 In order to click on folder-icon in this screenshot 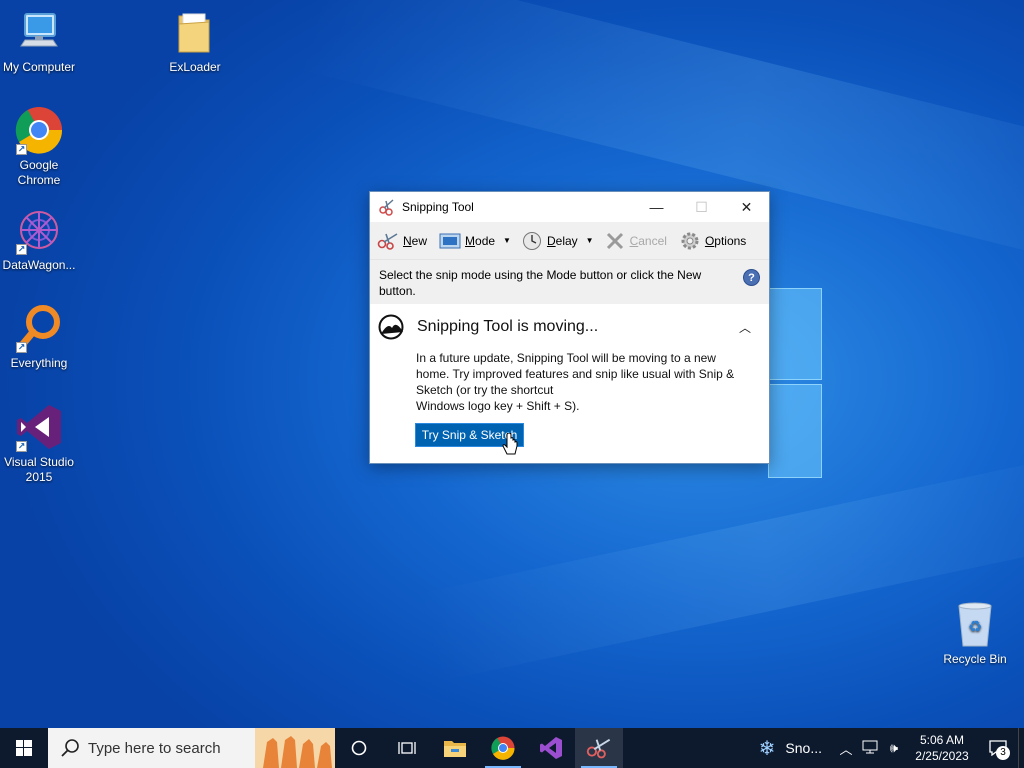, I will do `click(195, 32)`.